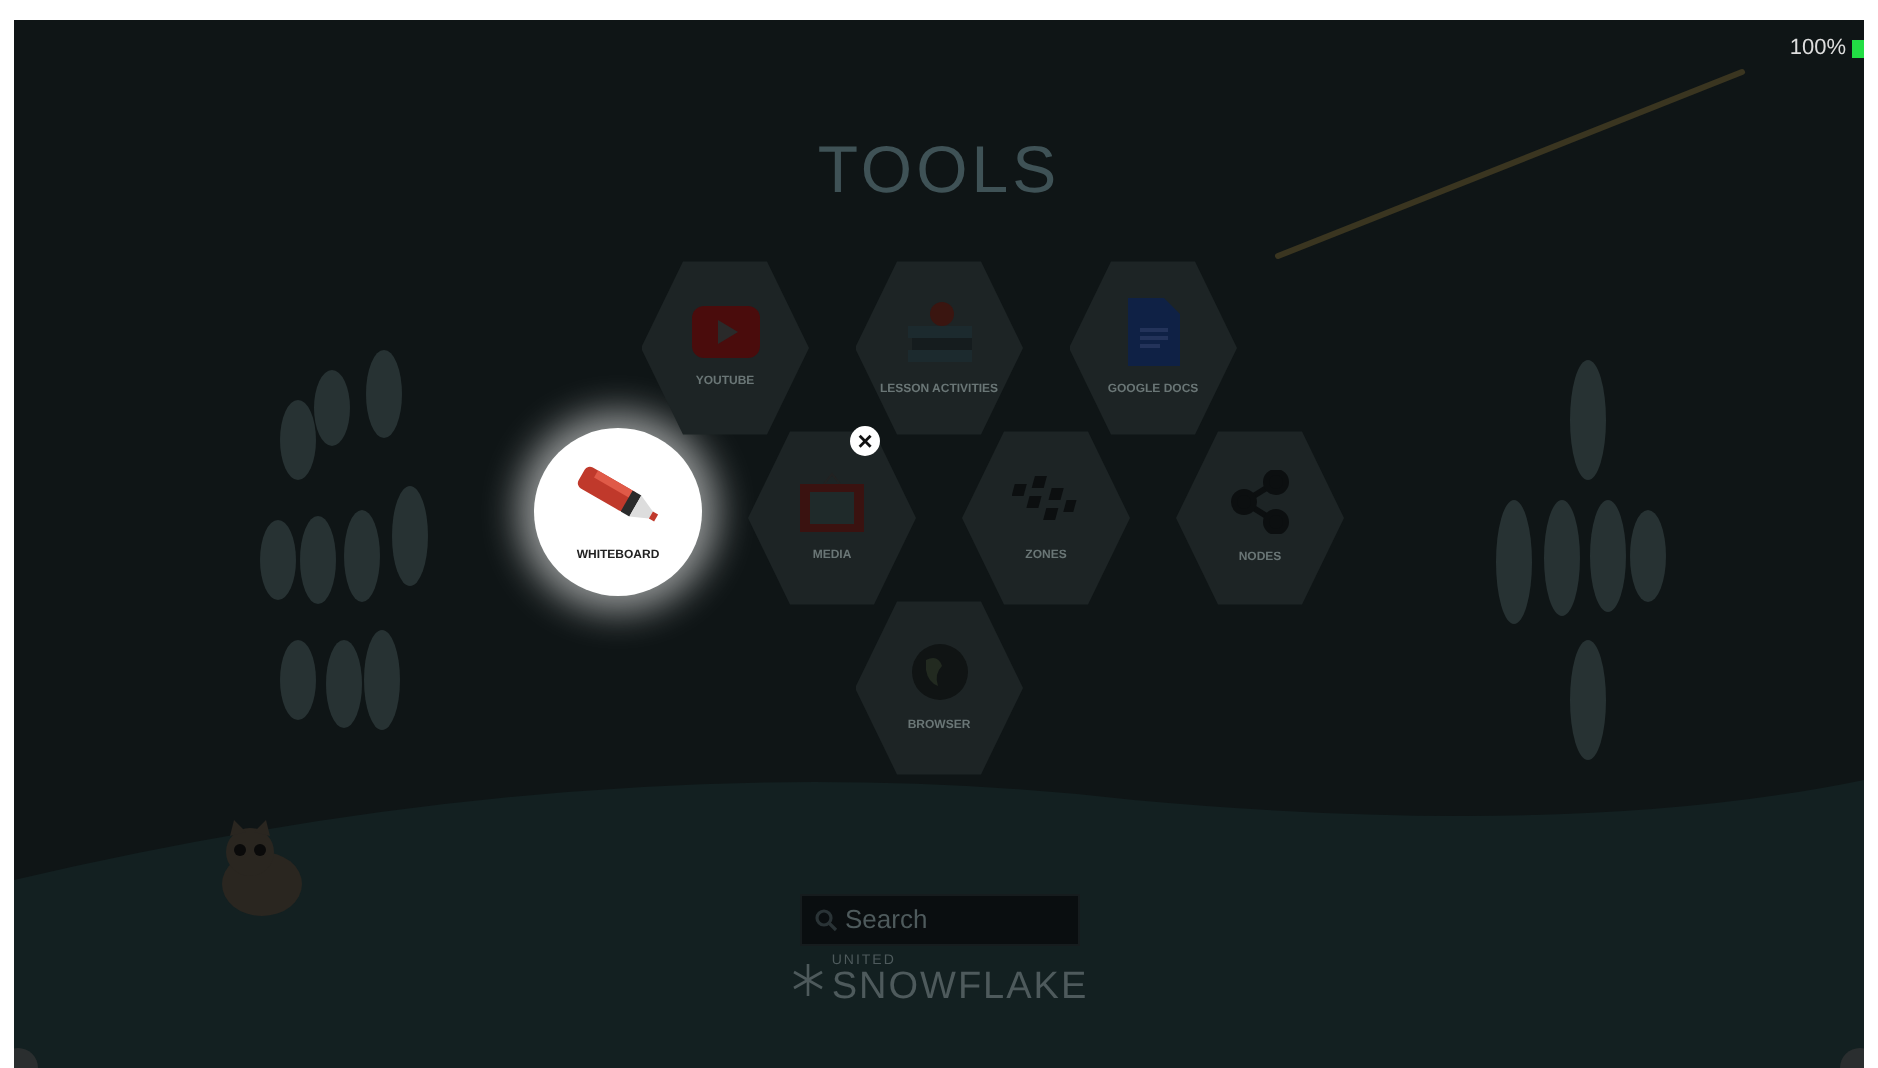  What do you see at coordinates (960, 987) in the screenshot?
I see `logo-text: SNOWFLAKE` at bounding box center [960, 987].